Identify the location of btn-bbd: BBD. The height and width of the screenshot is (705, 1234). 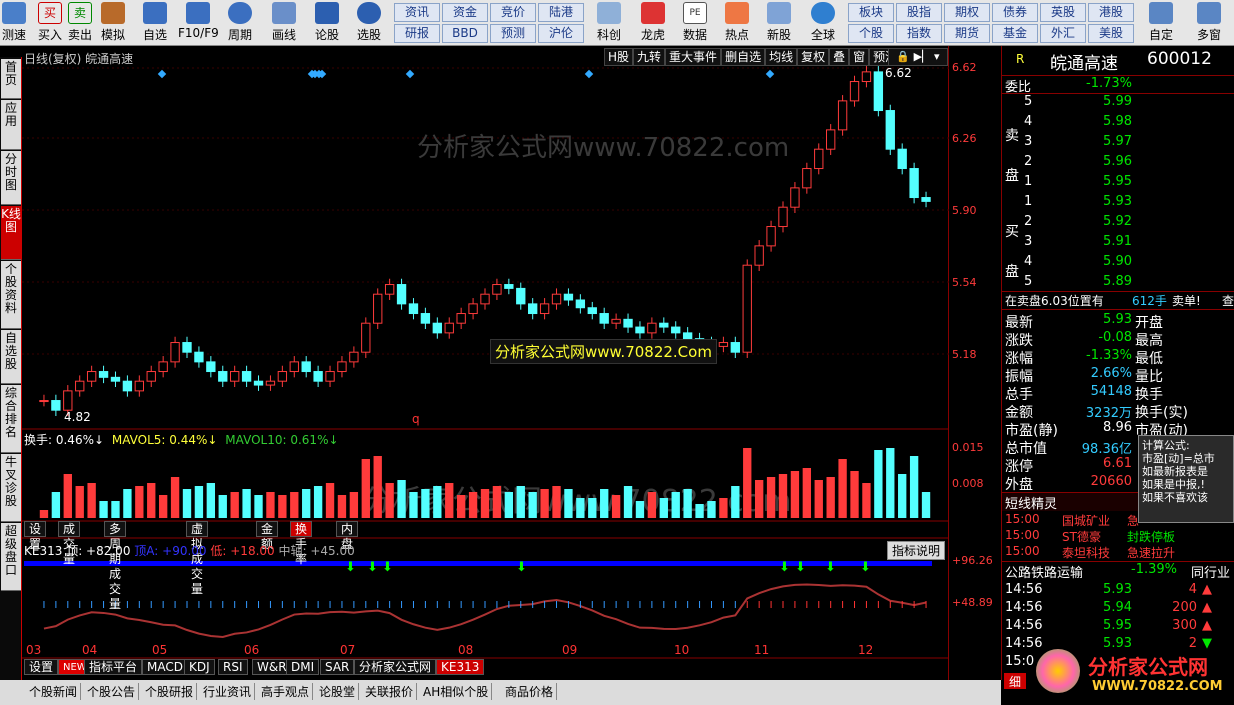
(465, 33).